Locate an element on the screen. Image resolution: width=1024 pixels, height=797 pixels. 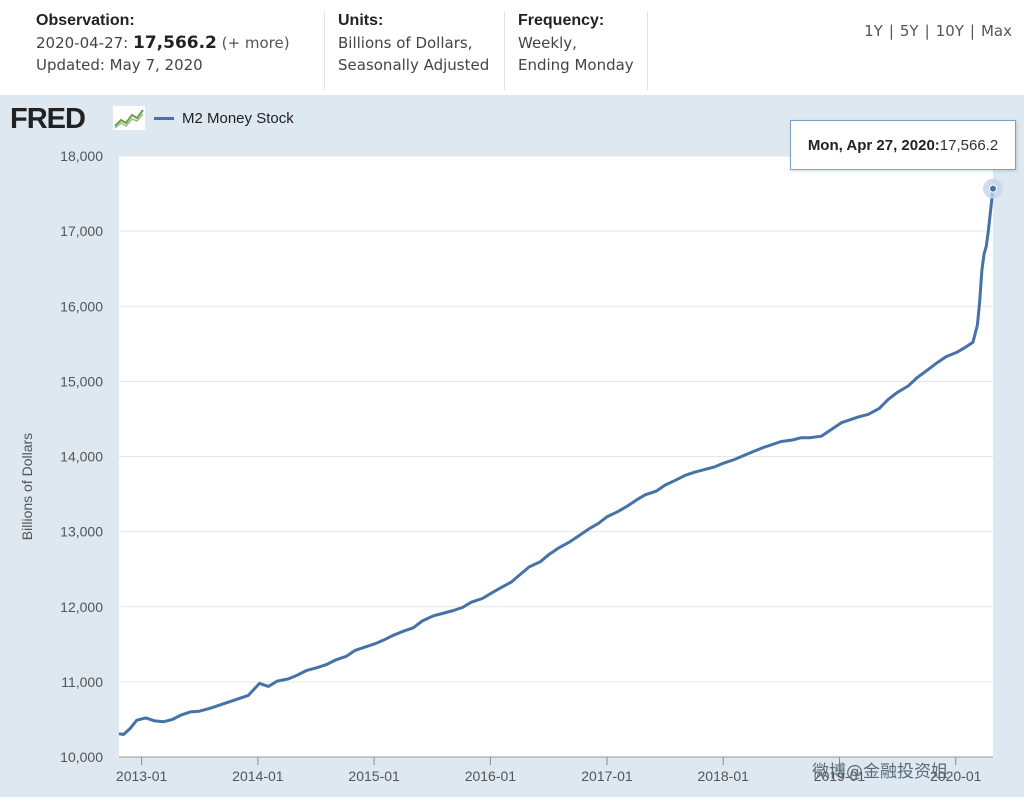
y-tick-label: 18,000 is located at coordinates (81, 156).